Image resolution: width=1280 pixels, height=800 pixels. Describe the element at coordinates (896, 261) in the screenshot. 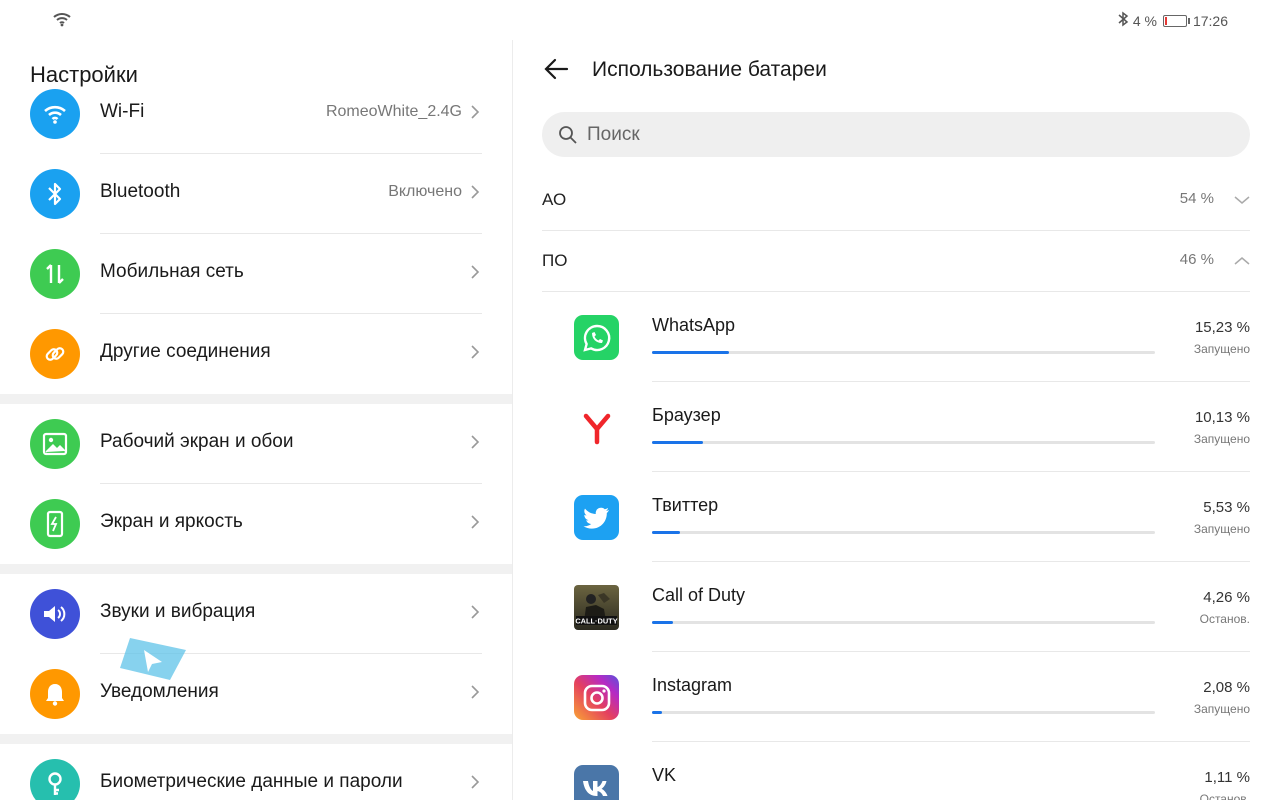

I see `group-software: ПО 46 %` at that location.